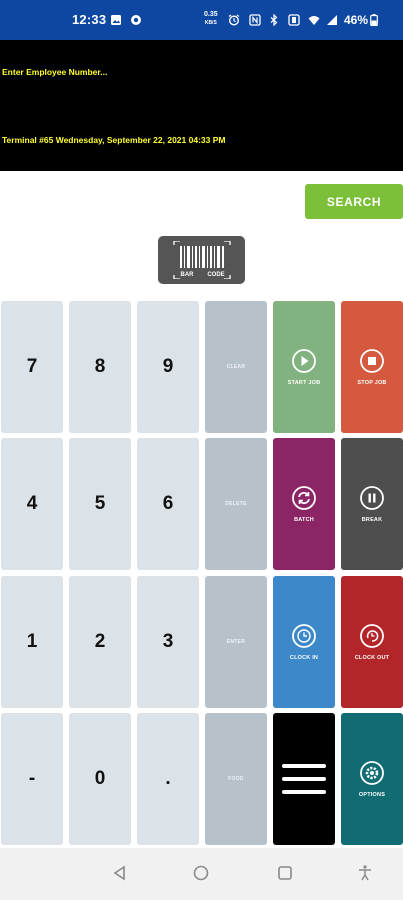 Image resolution: width=403 pixels, height=900 pixels. Describe the element at coordinates (211, 18) in the screenshot. I see `network-speed: 0.35 KB/S` at that location.